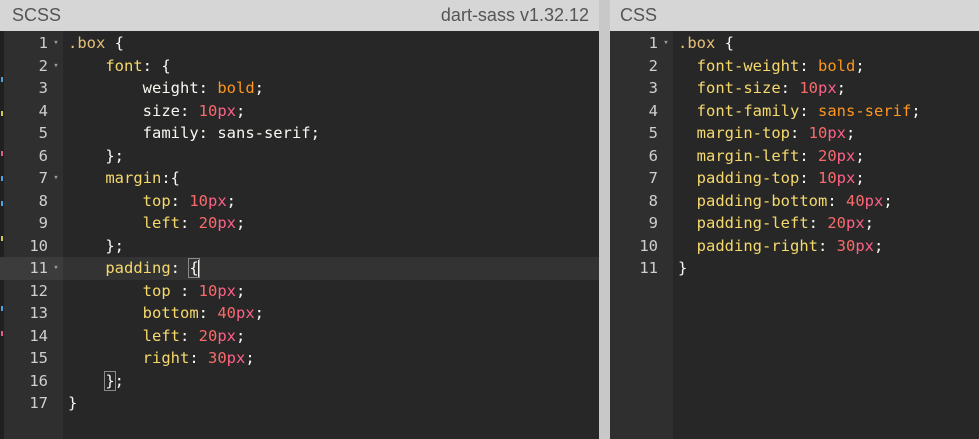 This screenshot has width=979, height=439. What do you see at coordinates (38, 245) in the screenshot?
I see `line-number: 10` at bounding box center [38, 245].